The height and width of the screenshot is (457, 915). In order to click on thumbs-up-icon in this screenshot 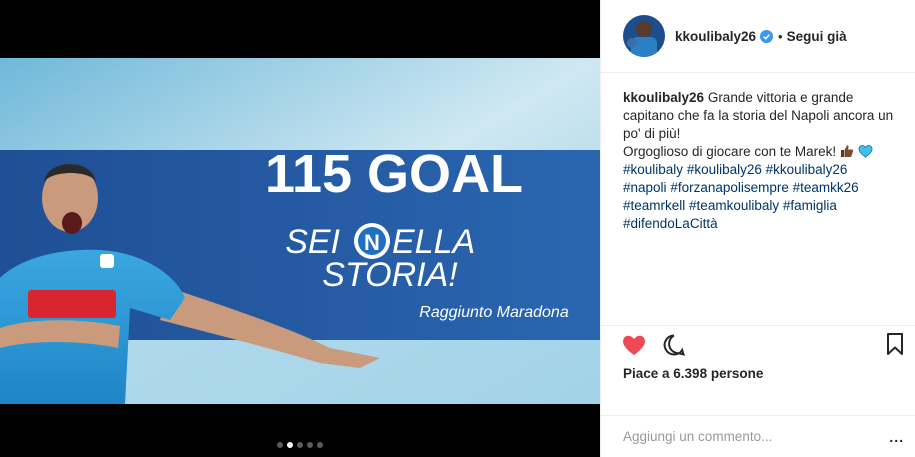, I will do `click(847, 151)`.